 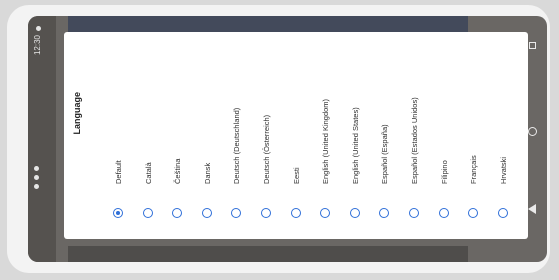 What do you see at coordinates (361, 135) in the screenshot?
I see `language-option: English (United States)` at bounding box center [361, 135].